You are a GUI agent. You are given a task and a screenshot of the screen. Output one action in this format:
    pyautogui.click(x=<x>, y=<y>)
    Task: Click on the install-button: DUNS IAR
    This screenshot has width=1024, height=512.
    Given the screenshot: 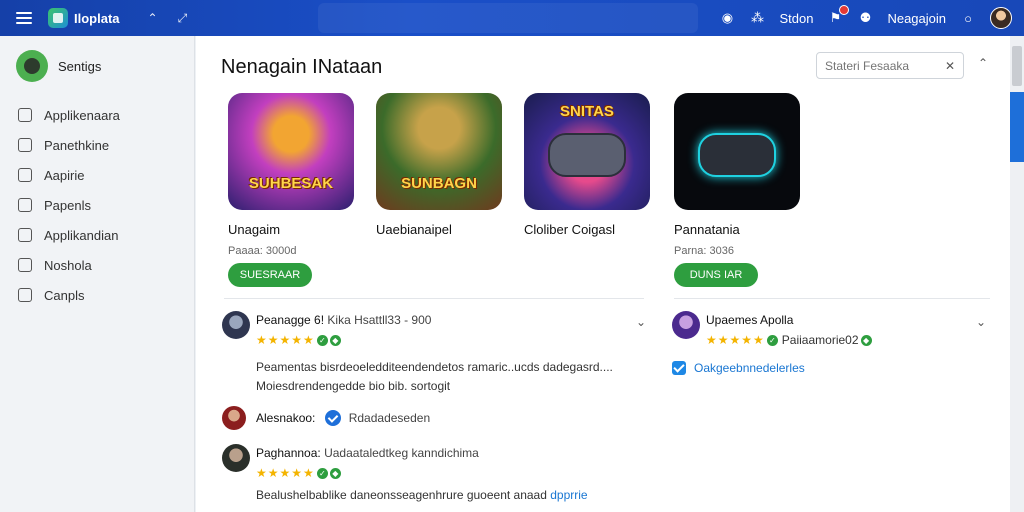 What is the action you would take?
    pyautogui.click(x=716, y=275)
    